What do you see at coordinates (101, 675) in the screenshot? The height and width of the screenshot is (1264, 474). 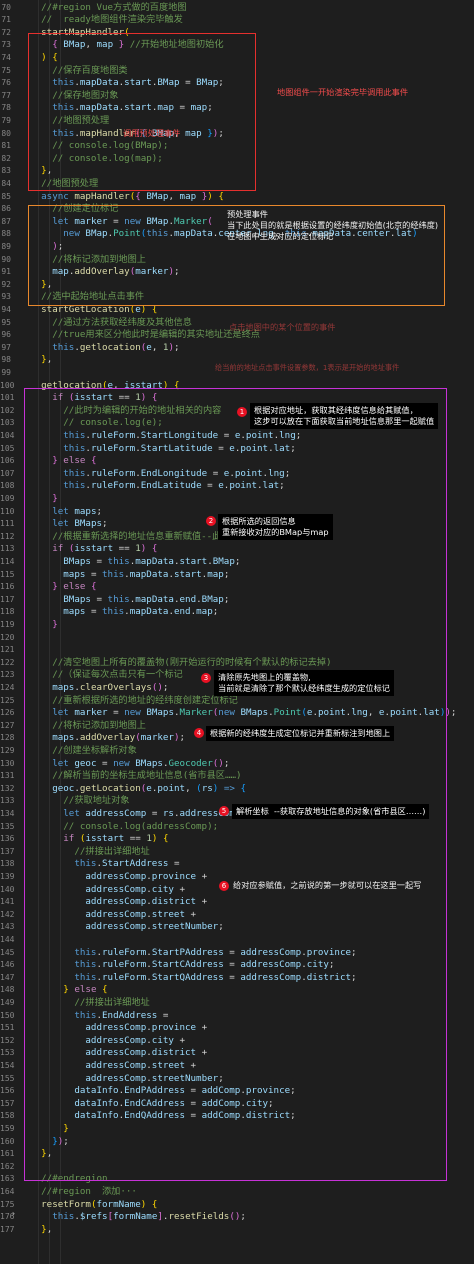 I see `code-text: //（保证每次点击只有一个标记` at bounding box center [101, 675].